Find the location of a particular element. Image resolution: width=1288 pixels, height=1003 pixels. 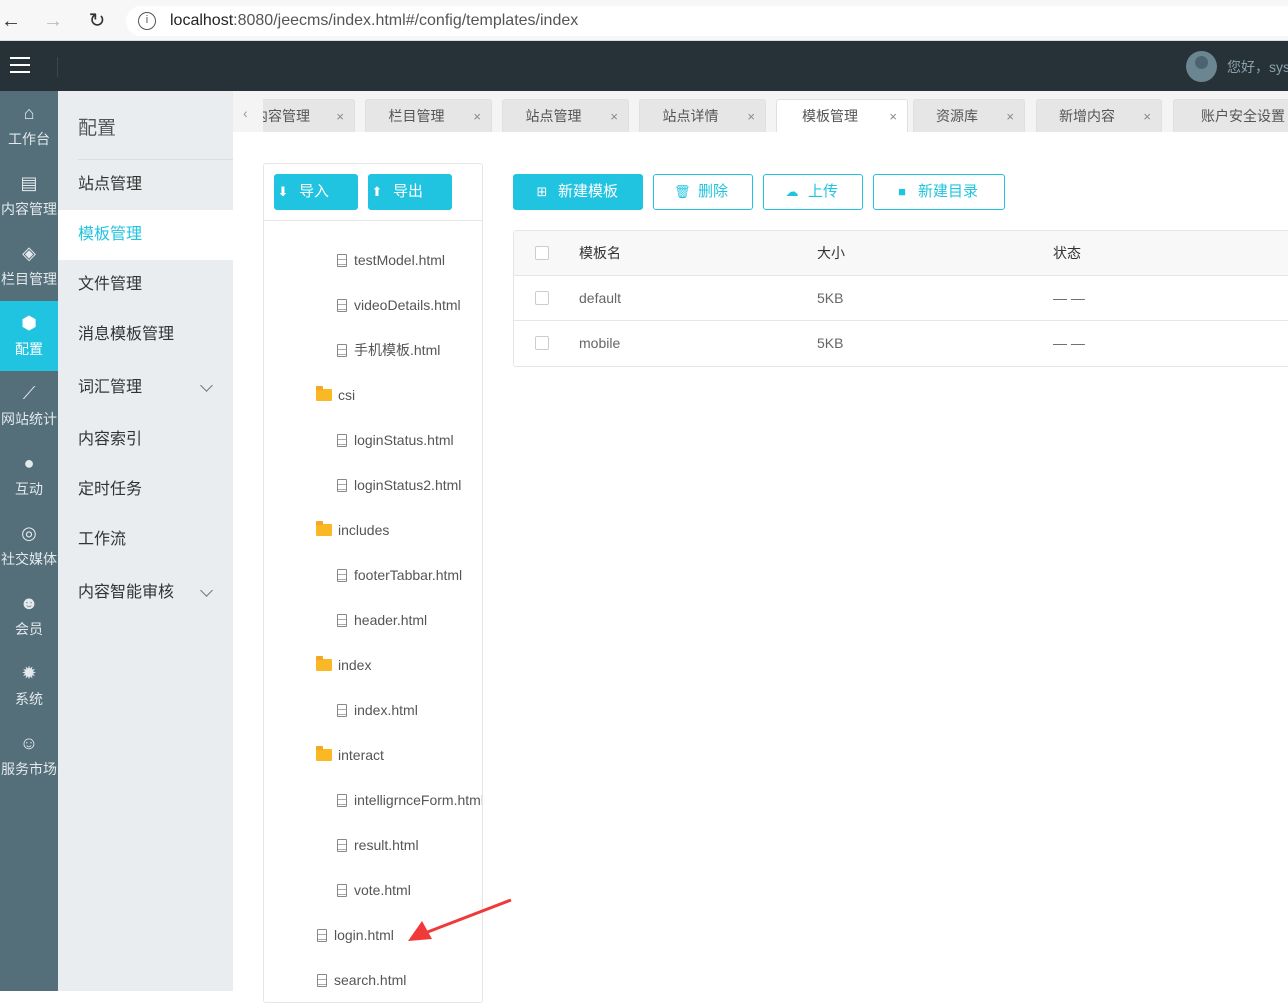

submenu-item-3: 消息模板管理 is located at coordinates (145, 335).